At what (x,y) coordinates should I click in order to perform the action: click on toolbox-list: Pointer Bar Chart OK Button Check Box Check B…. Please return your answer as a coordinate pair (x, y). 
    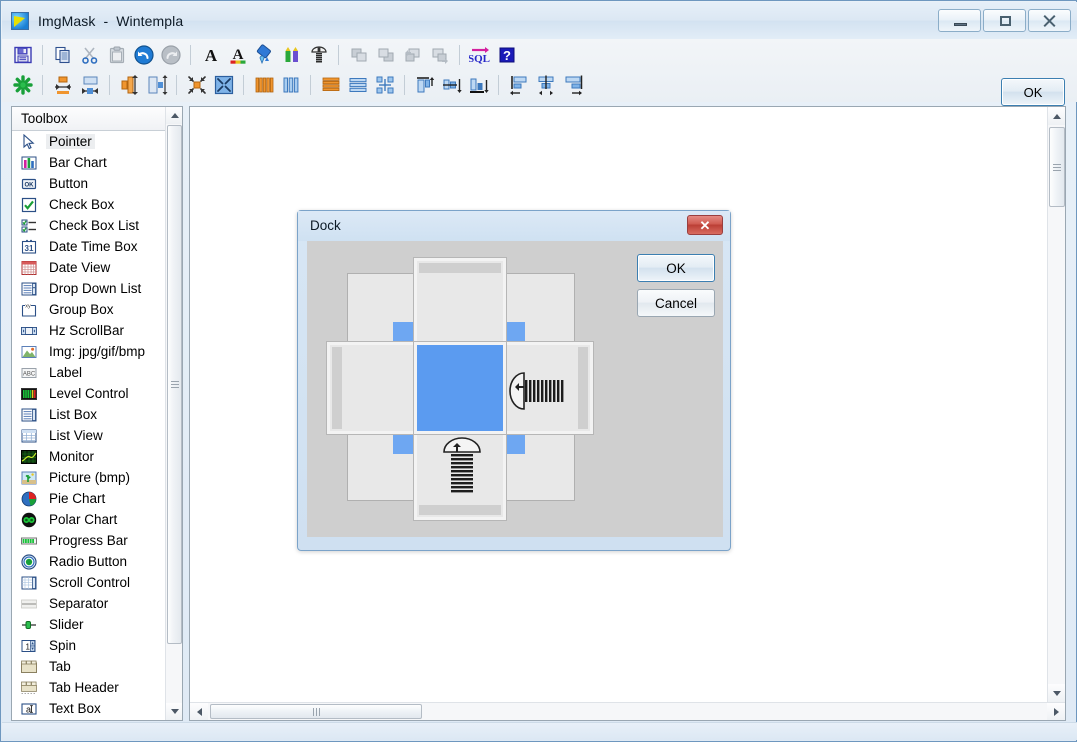
    Looking at the image, I should click on (97, 425).